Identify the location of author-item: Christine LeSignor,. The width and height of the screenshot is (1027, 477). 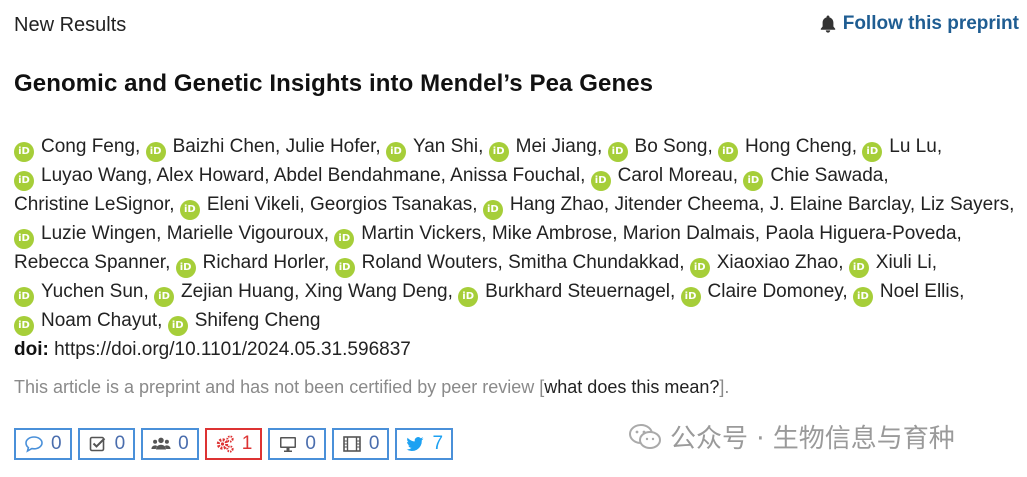
(94, 204).